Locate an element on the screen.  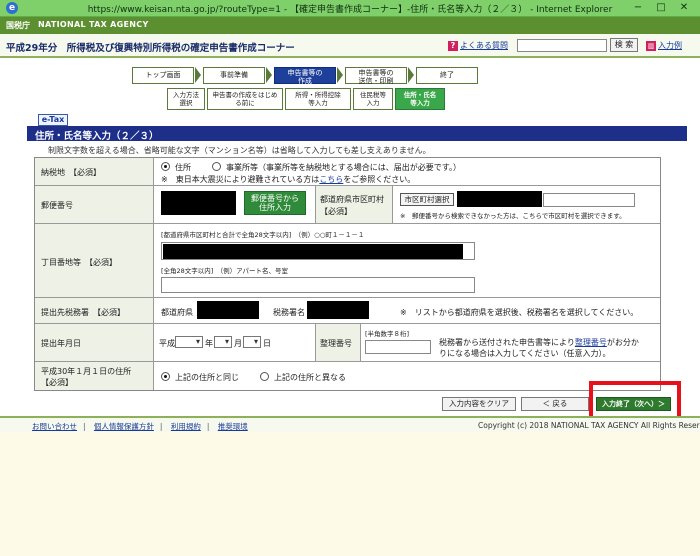
search-input is located at coordinates (562, 45).